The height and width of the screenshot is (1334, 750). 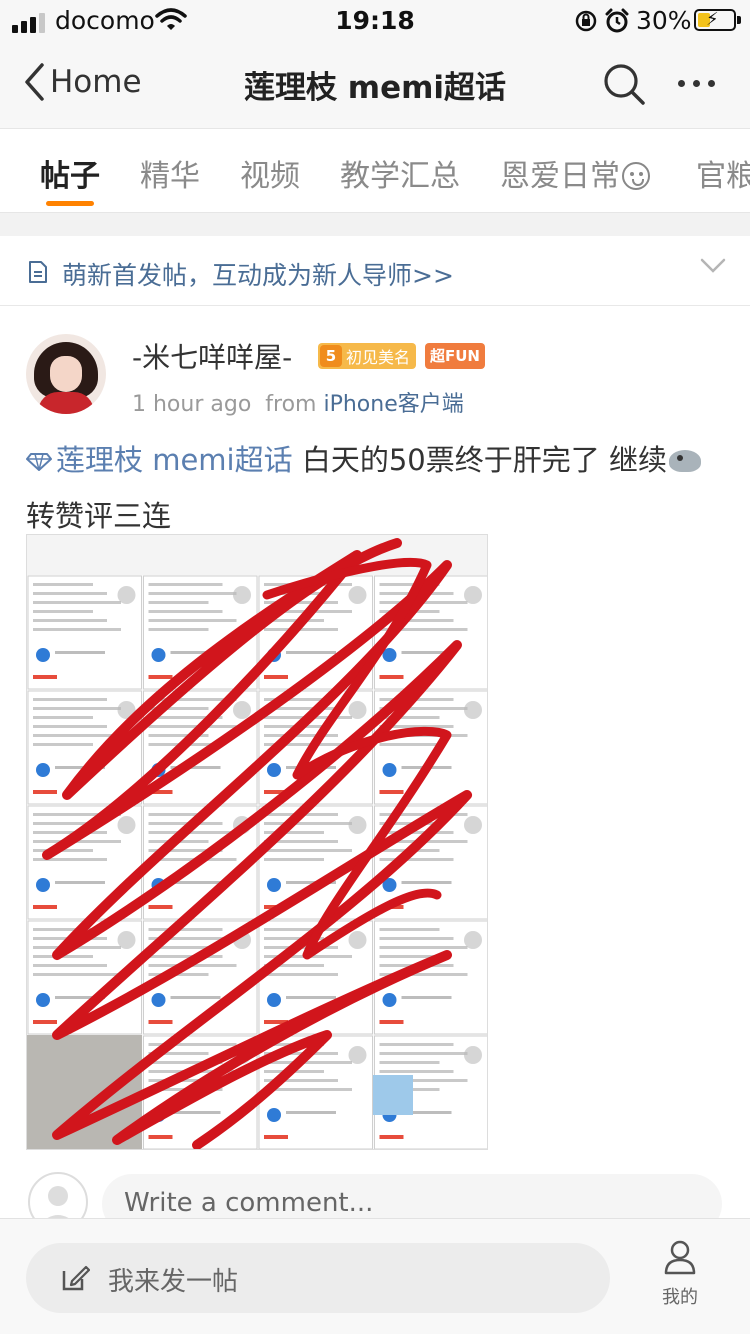 What do you see at coordinates (170, 173) in the screenshot?
I see `tab-featured: 精华` at bounding box center [170, 173].